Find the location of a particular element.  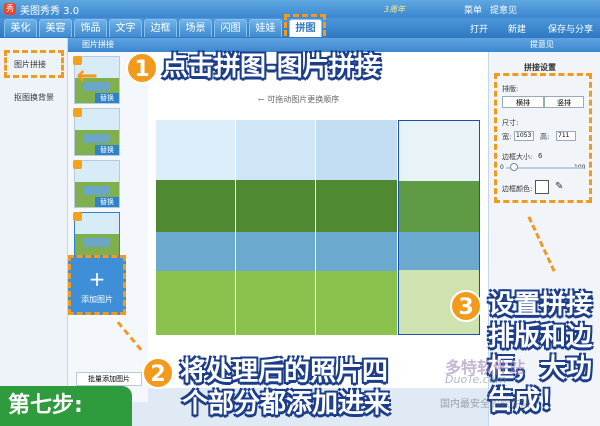

collage-header-title: 图片拼接 is located at coordinates (98, 44).